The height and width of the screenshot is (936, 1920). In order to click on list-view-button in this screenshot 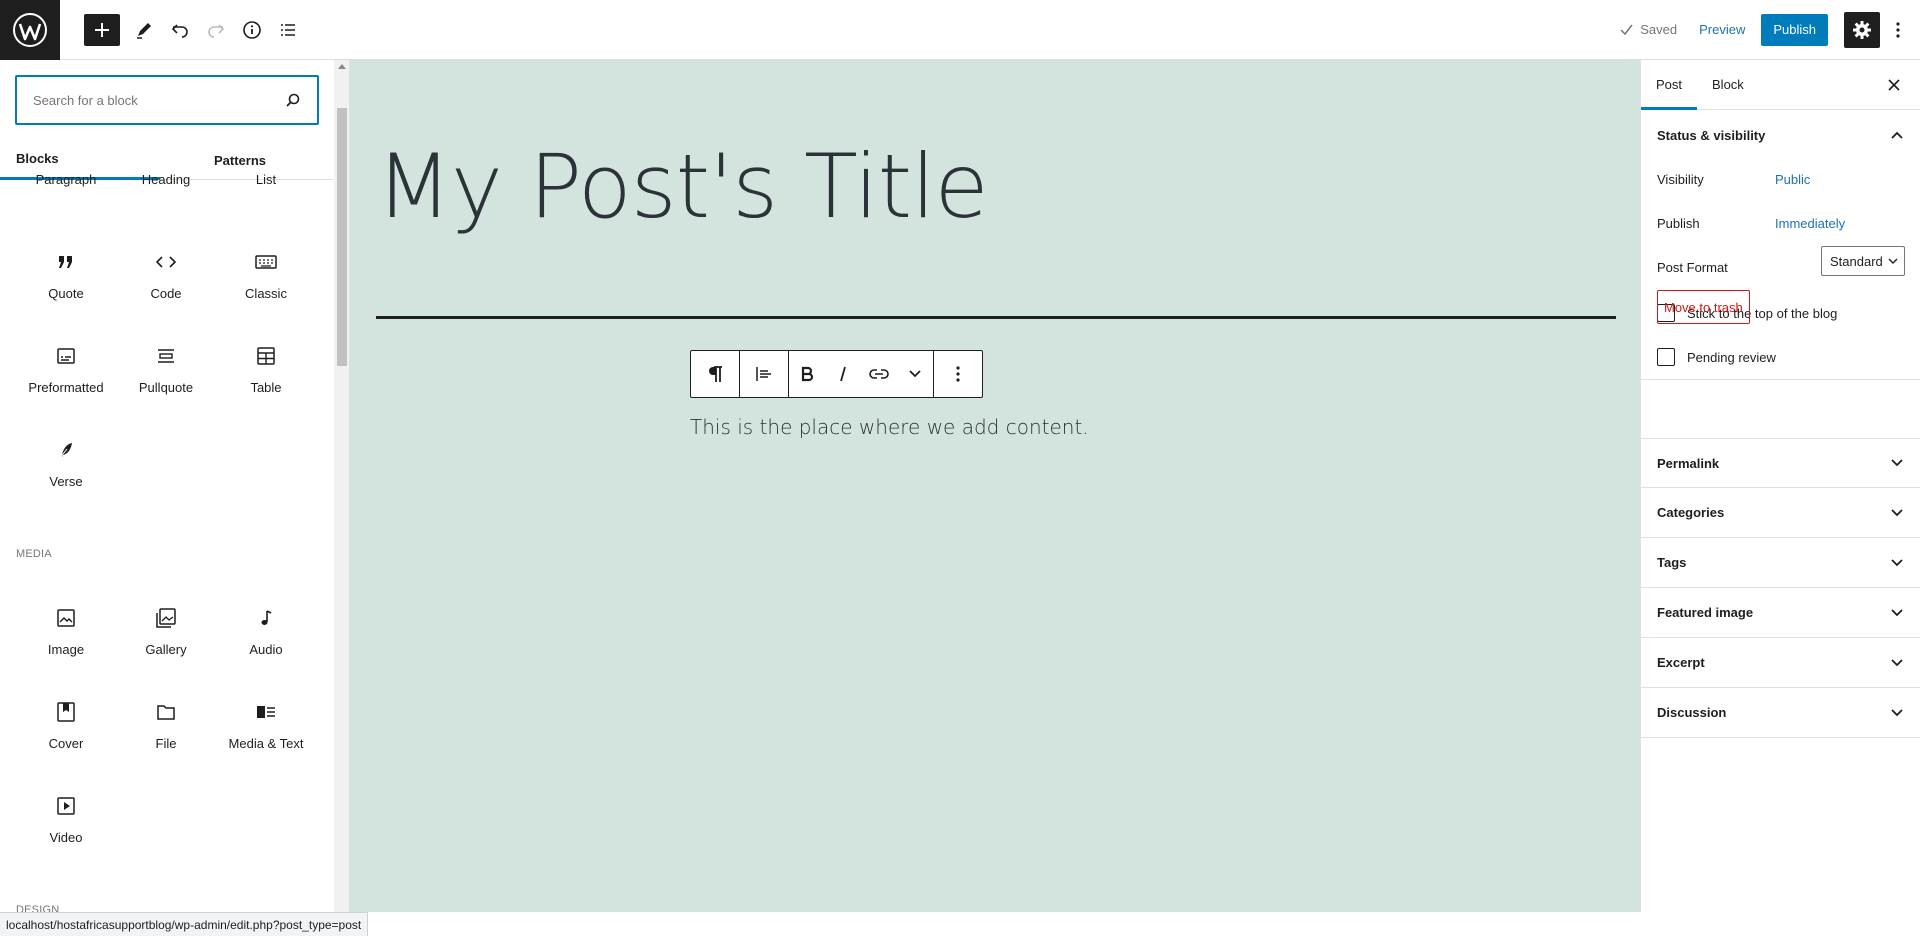, I will do `click(288, 30)`.